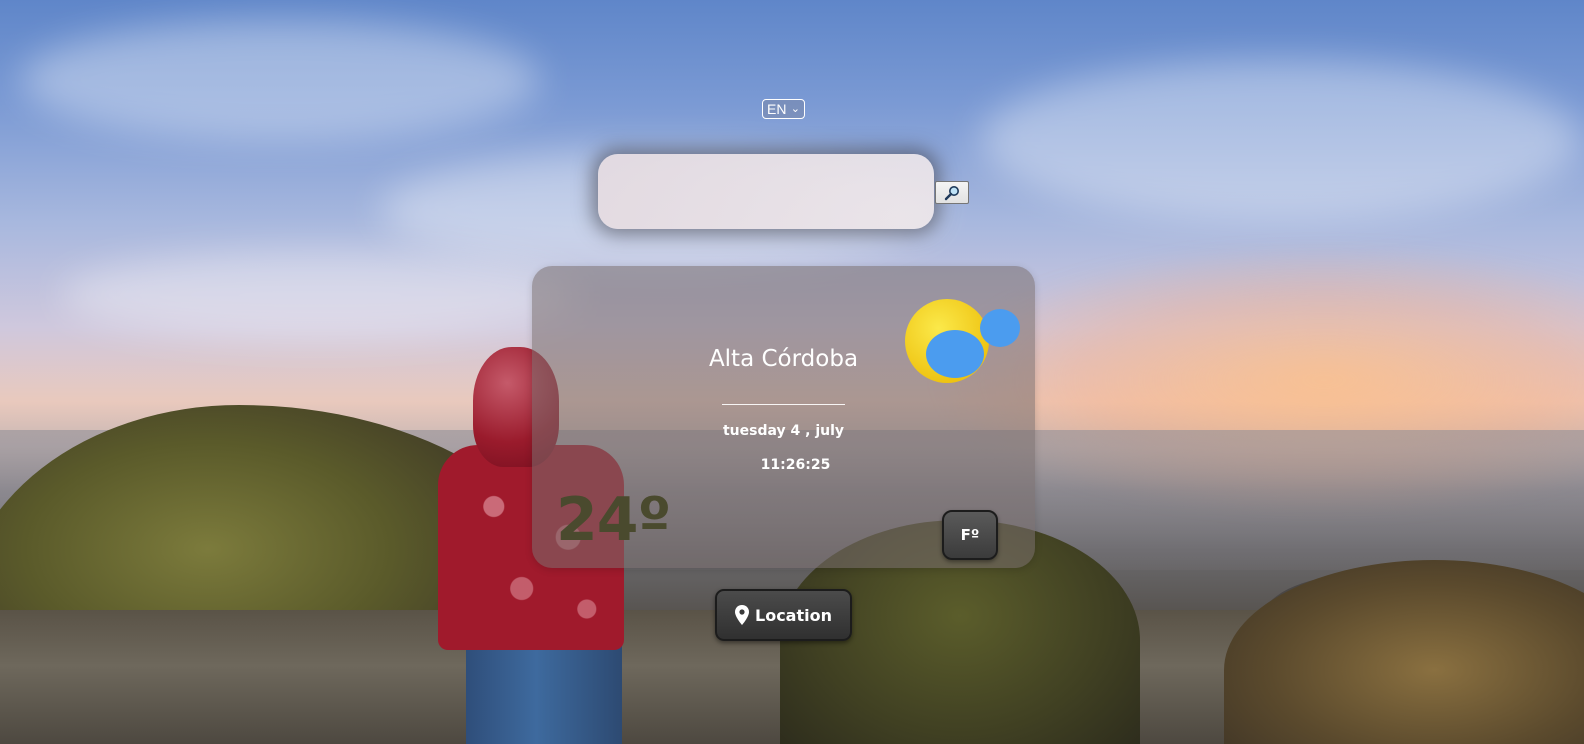 This screenshot has height=744, width=1584. What do you see at coordinates (795, 109) in the screenshot?
I see `chevron-down-icon: ⌄` at bounding box center [795, 109].